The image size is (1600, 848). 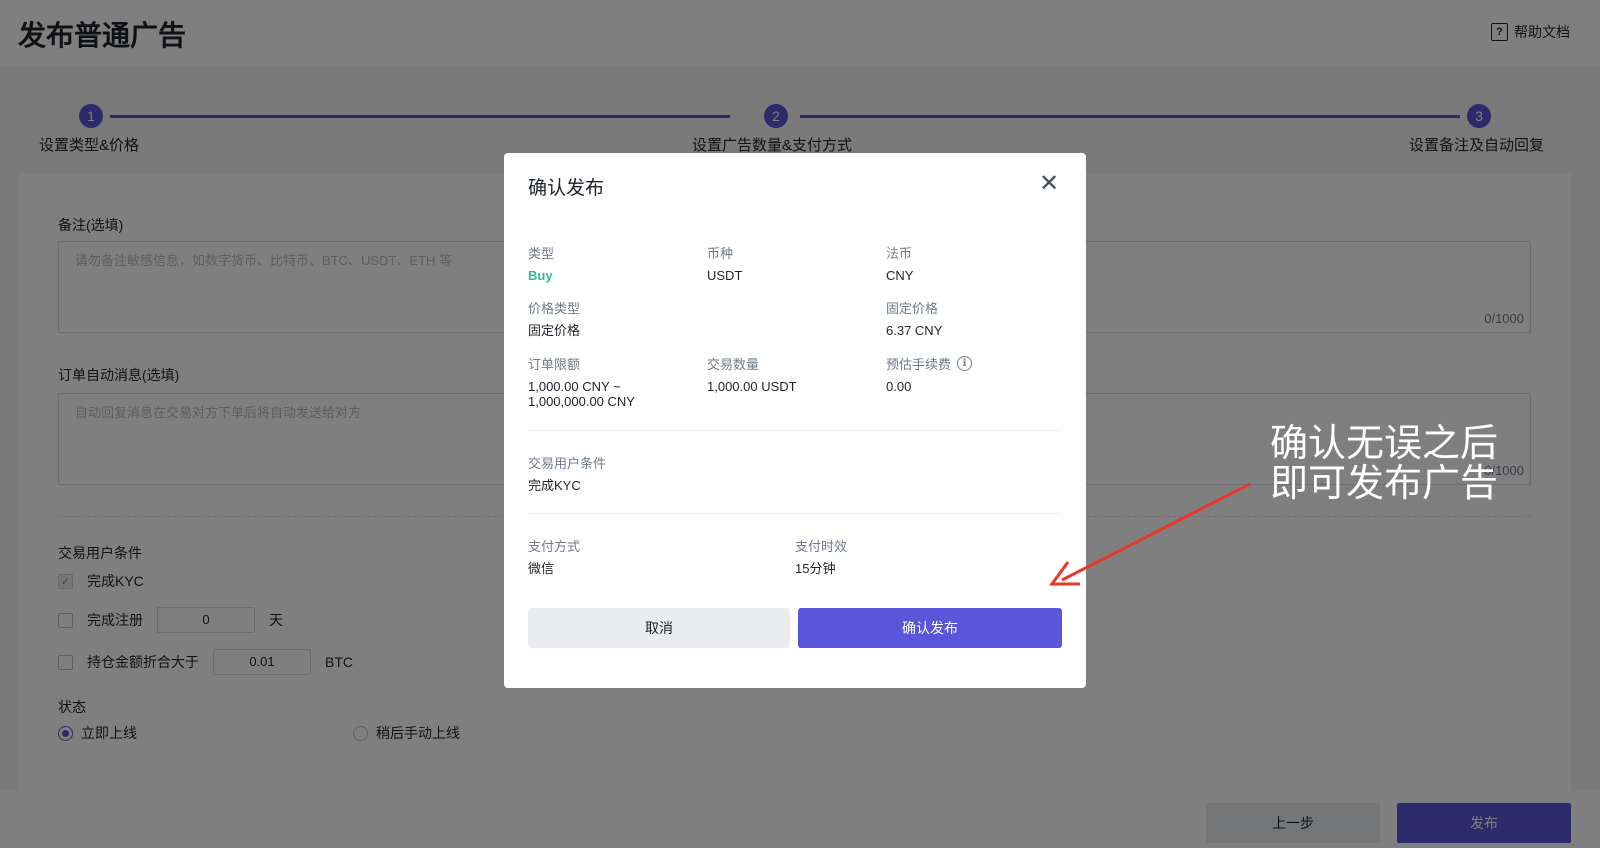 I want to click on order-limit-field: 订单限额 1,000.00 CNY ~ 1,000,000.00 CNY, so click(x=581, y=381).